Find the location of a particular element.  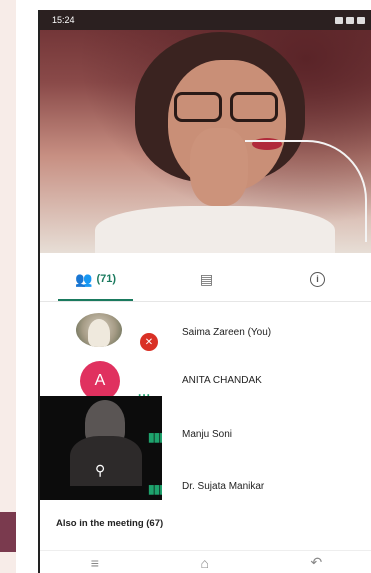

also-in-meeting-header: Also in the meeting (67) is located at coordinates (110, 523).